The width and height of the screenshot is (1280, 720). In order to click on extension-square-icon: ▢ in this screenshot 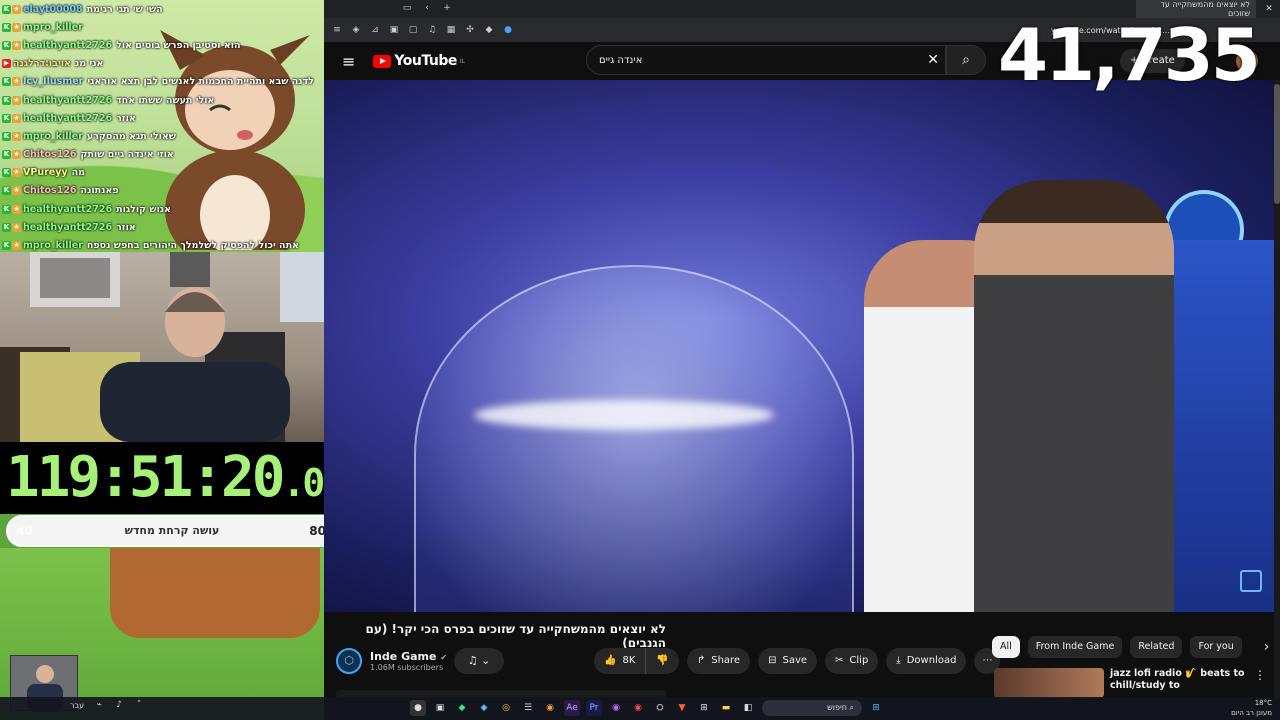, I will do `click(413, 30)`.